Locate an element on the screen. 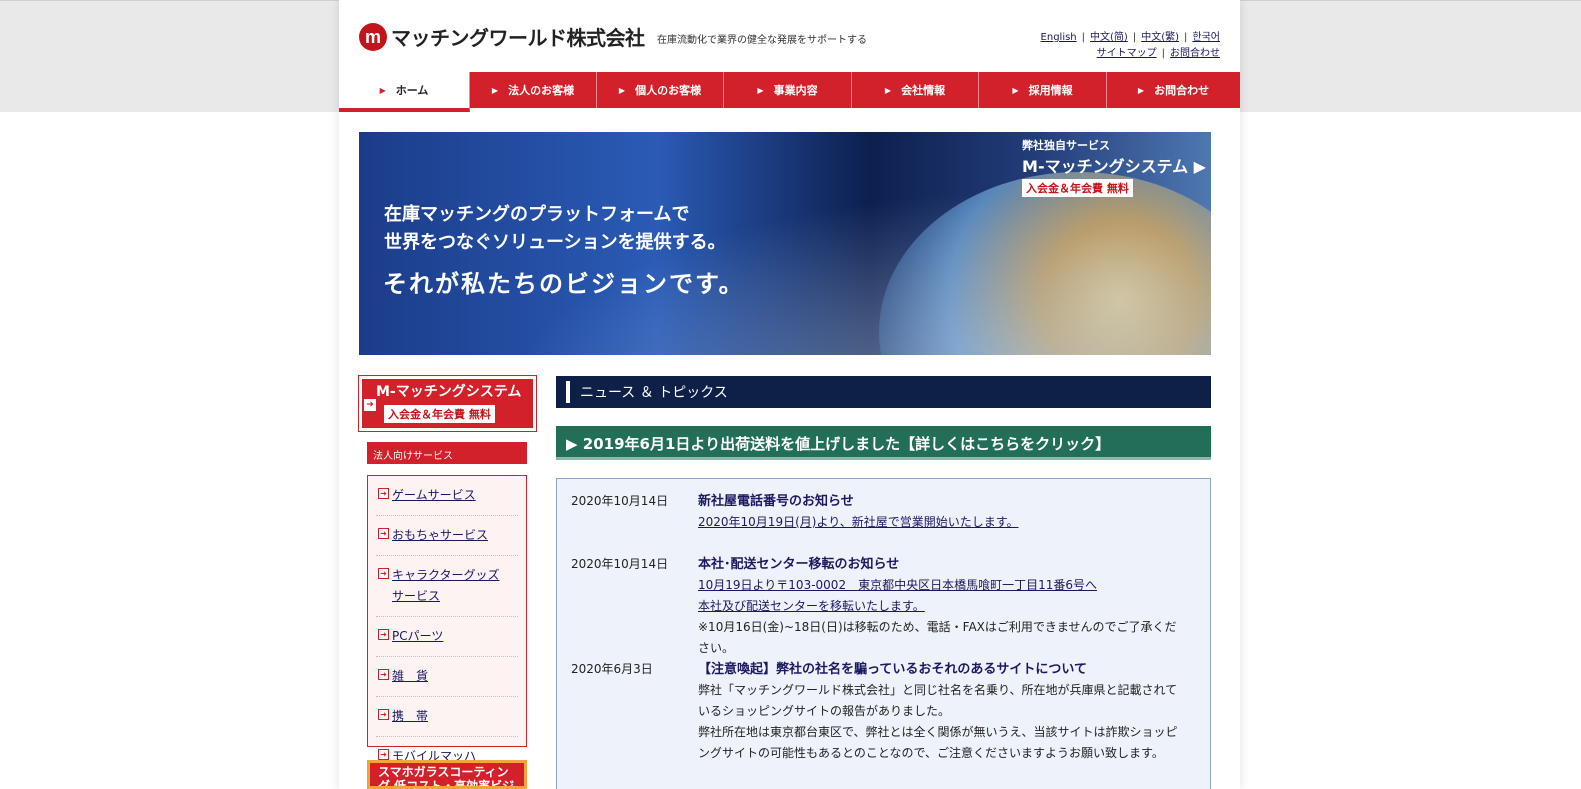  nav-label: 法人のお客様 is located at coordinates (541, 90).